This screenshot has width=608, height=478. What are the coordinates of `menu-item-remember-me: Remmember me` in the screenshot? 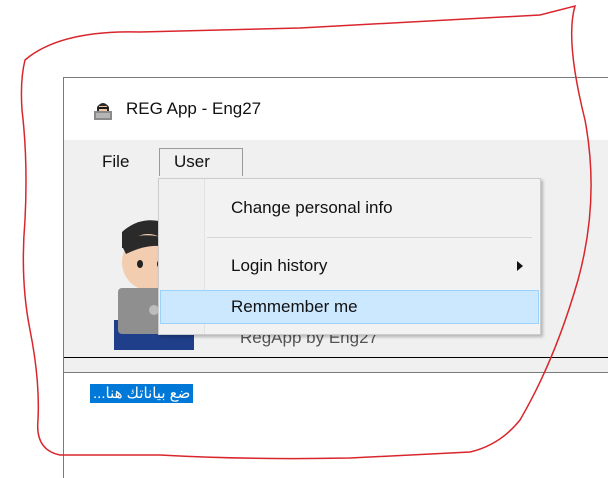 It's located at (349, 307).